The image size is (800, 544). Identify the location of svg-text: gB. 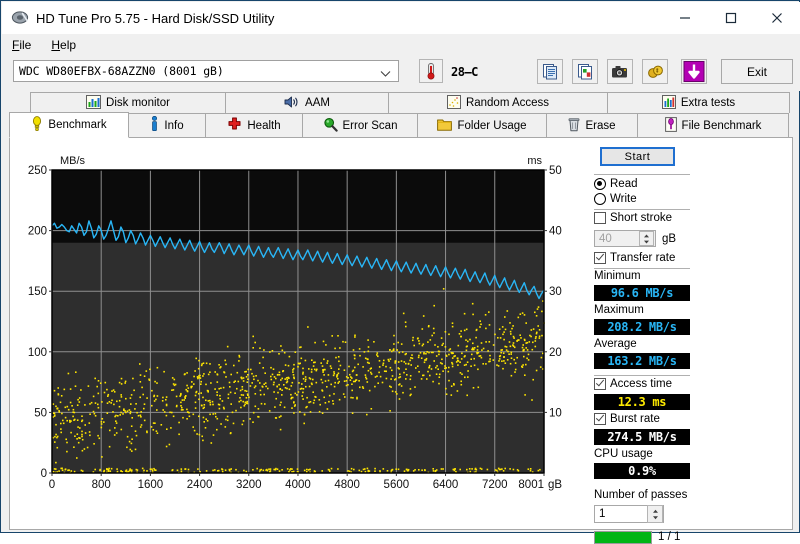
(555, 485).